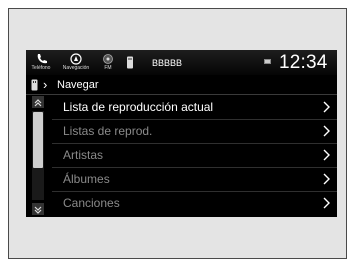  Describe the element at coordinates (42, 59) in the screenshot. I see `phone-icon` at that location.